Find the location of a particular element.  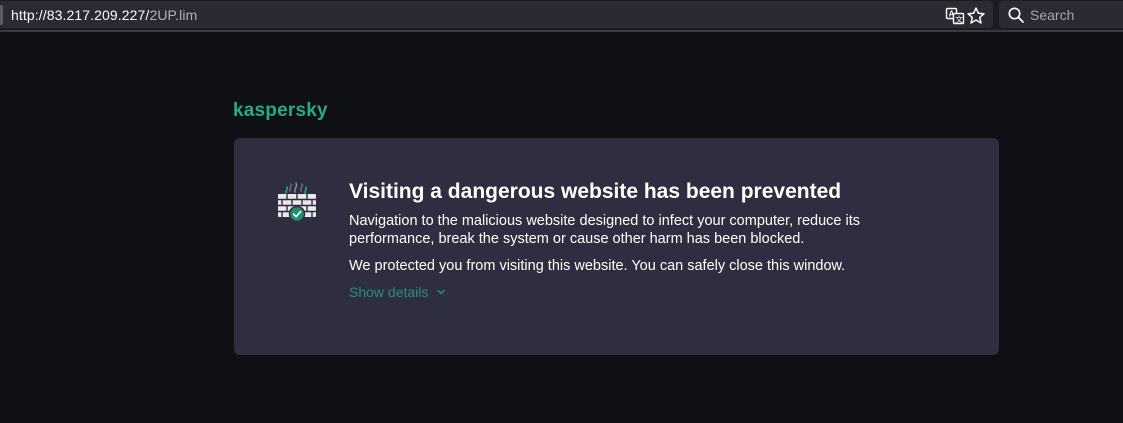

search-placeholder: Search is located at coordinates (1052, 15).